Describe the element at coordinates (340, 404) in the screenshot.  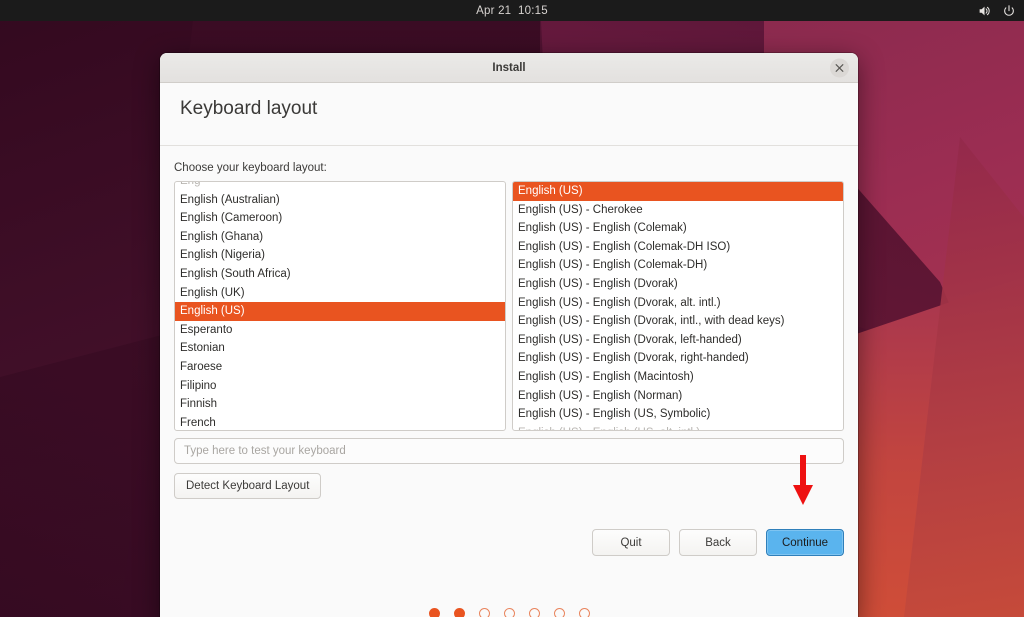
I see `list-item: Finnish` at that location.